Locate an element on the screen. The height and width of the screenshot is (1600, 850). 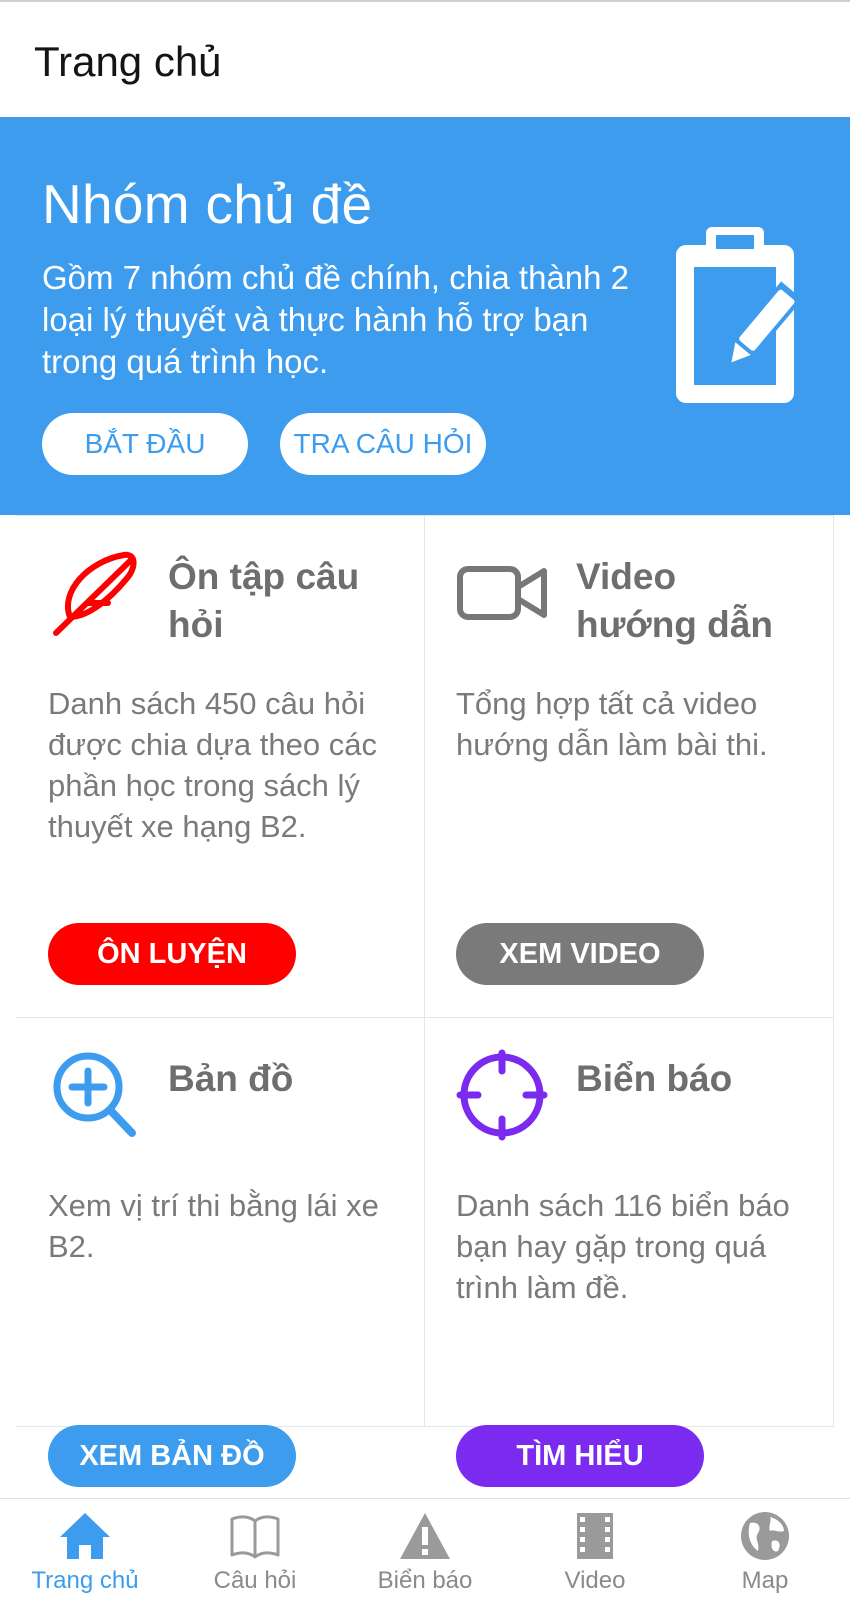
film-icon is located at coordinates (595, 1536).